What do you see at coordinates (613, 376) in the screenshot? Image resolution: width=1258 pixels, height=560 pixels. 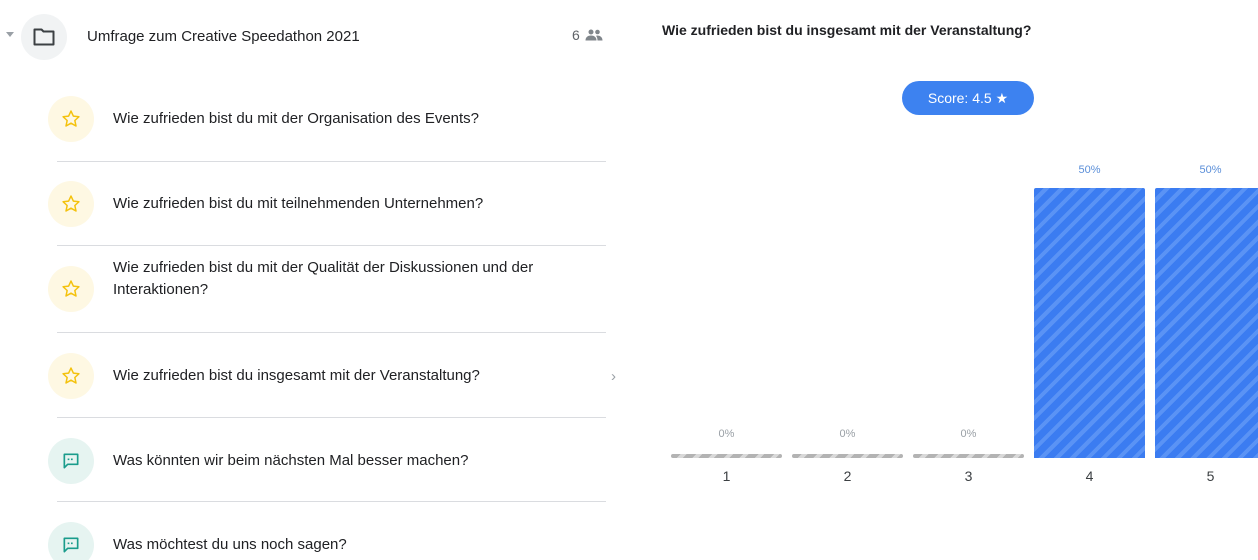 I see `chevron-right-icon: ›` at bounding box center [613, 376].